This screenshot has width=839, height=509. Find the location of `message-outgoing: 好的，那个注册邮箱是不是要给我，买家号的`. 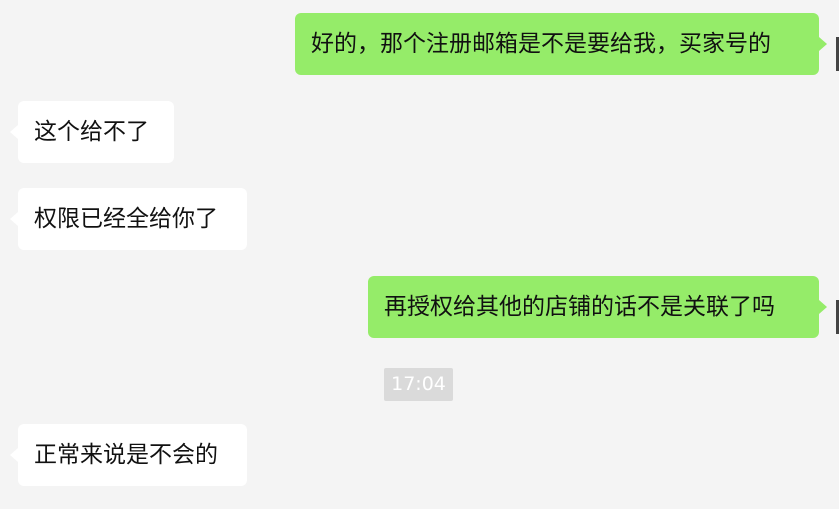

message-outgoing: 好的，那个注册邮箱是不是要给我，买家号的 is located at coordinates (561, 44).